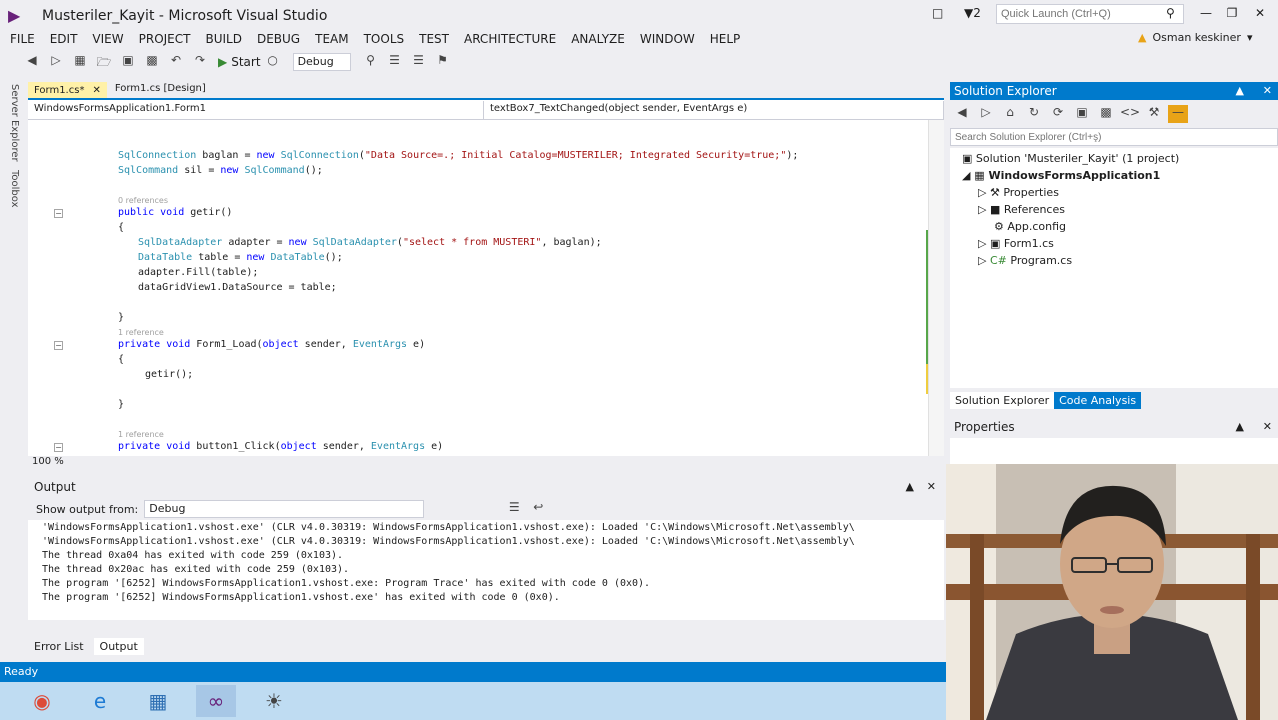  I want to click on tree-item-form1: ▷ ▣ Form1.cs, so click(1016, 243).